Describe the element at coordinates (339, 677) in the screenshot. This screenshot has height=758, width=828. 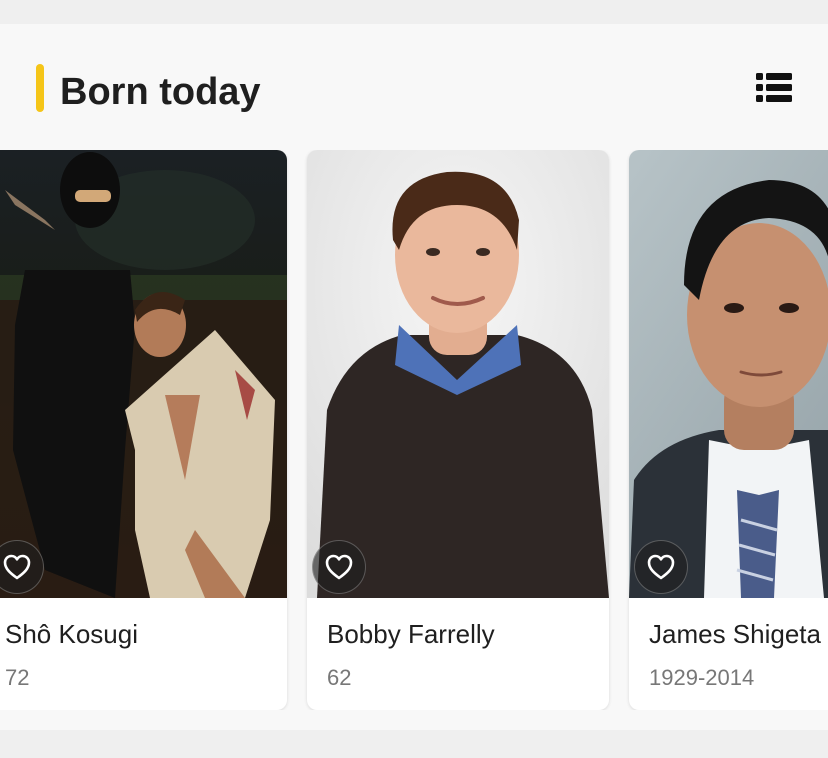
I see `person-age: 62` at that location.